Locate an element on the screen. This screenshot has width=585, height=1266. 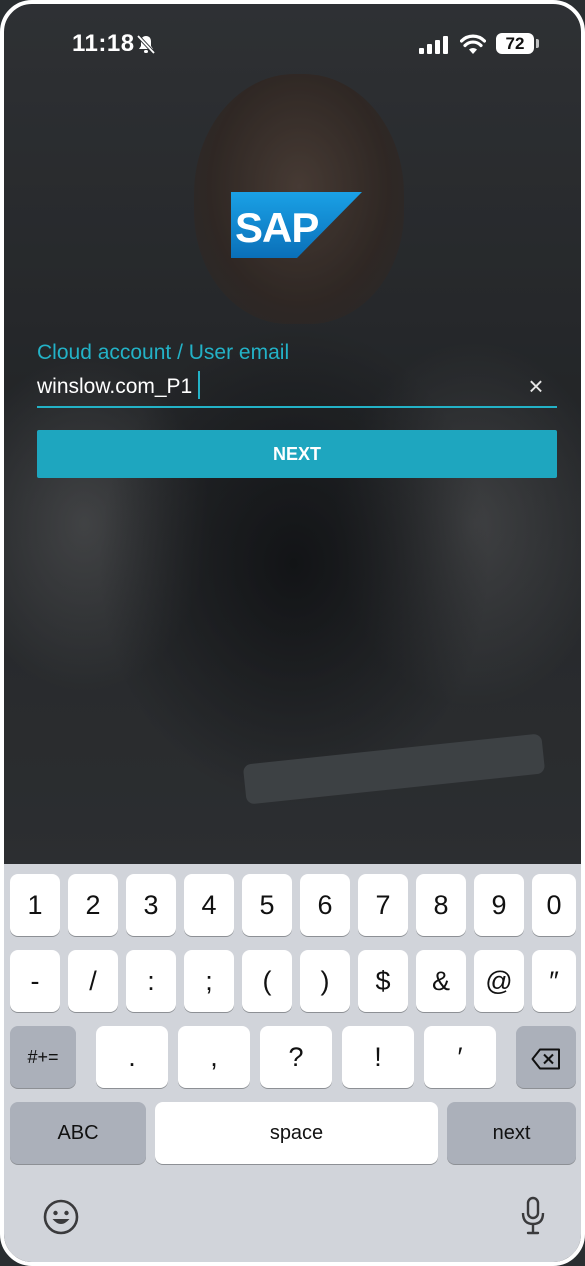
microphone-icon is located at coordinates (533, 1216).